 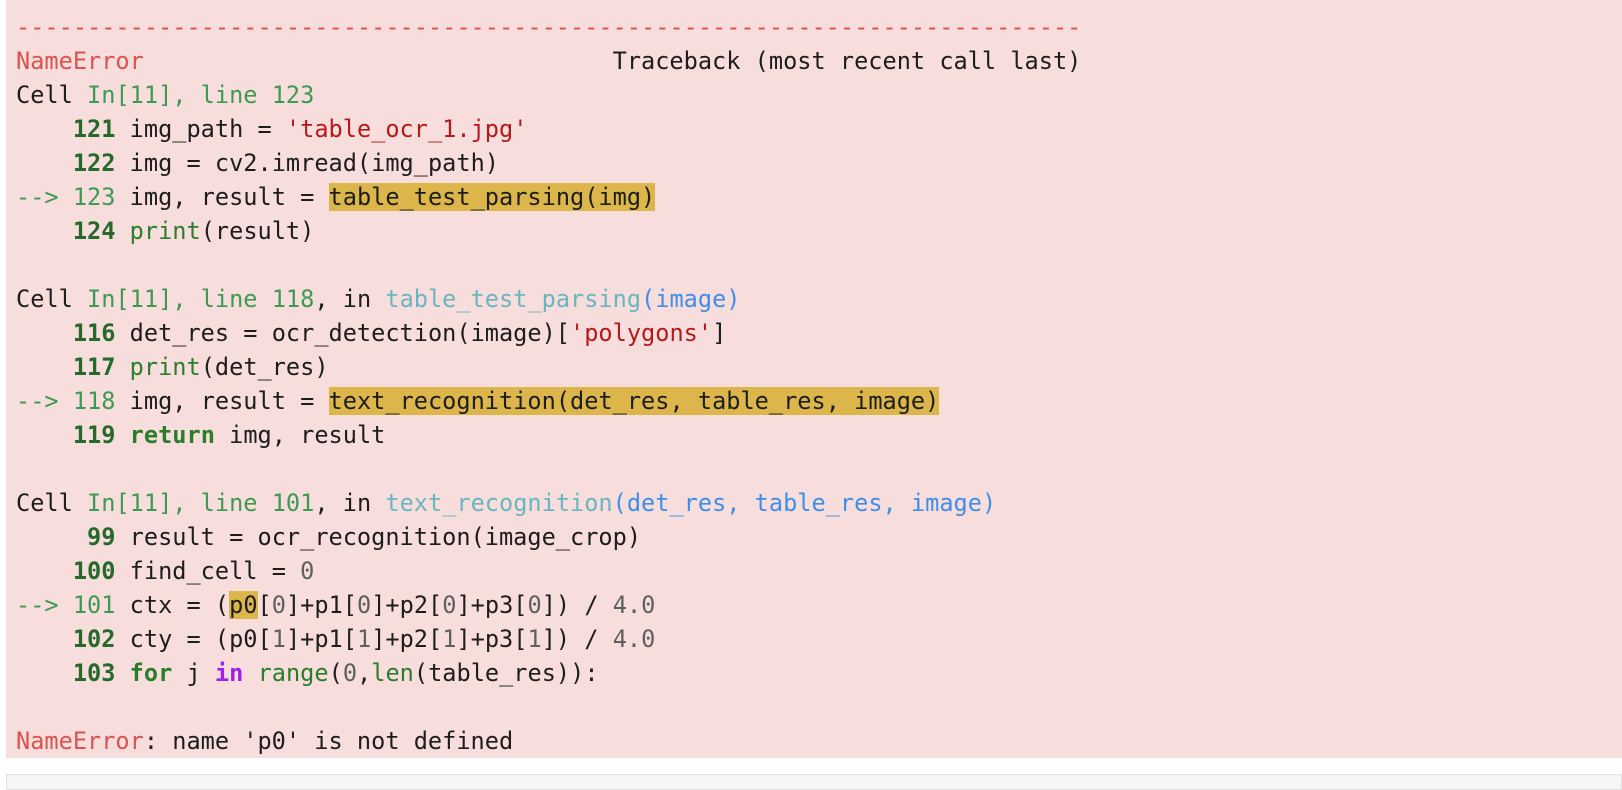 I want to click on frame-2-function: table_test_parsing, so click(x=513, y=299).